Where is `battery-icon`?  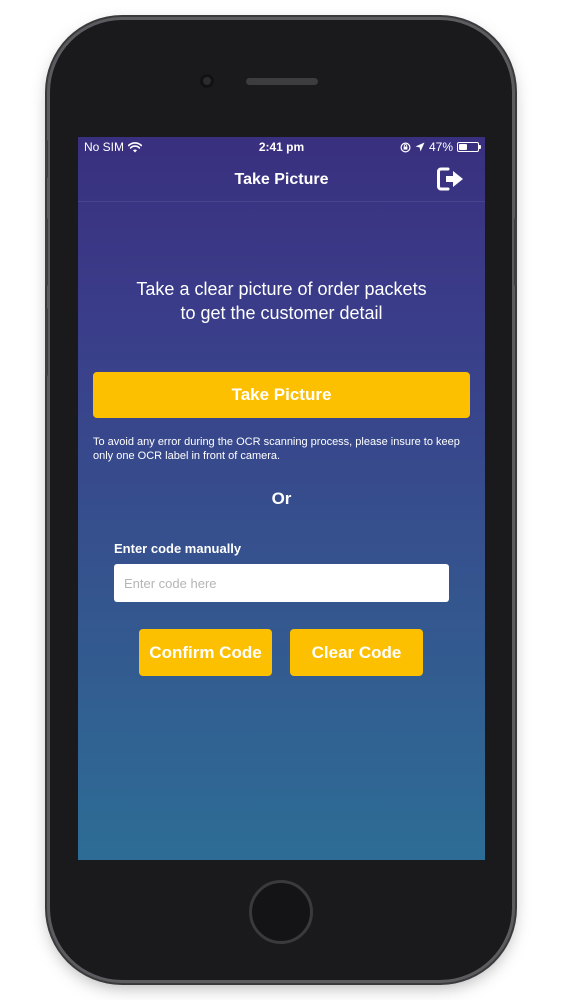
battery-icon is located at coordinates (469, 147).